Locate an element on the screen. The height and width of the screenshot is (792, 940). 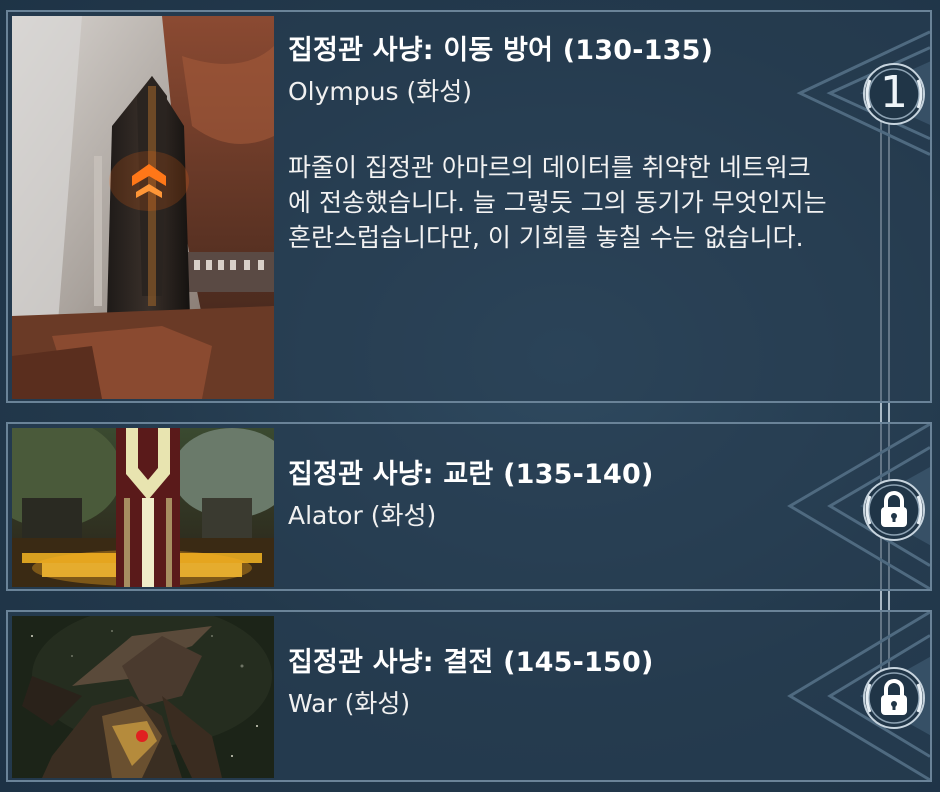
mission-title: 집정관 사냥: 결전 (145-150) is located at coordinates (471, 662).